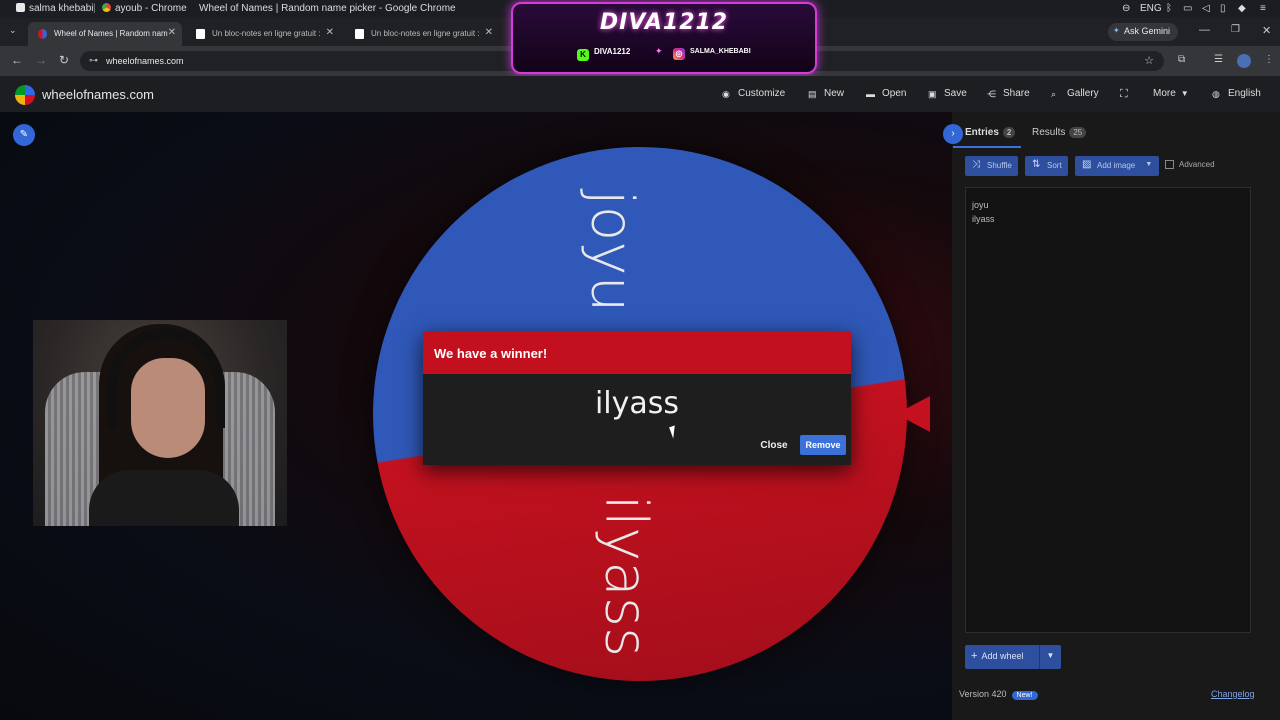 The height and width of the screenshot is (720, 1280). Describe the element at coordinates (1244, 61) in the screenshot. I see `profile-avatar` at that location.